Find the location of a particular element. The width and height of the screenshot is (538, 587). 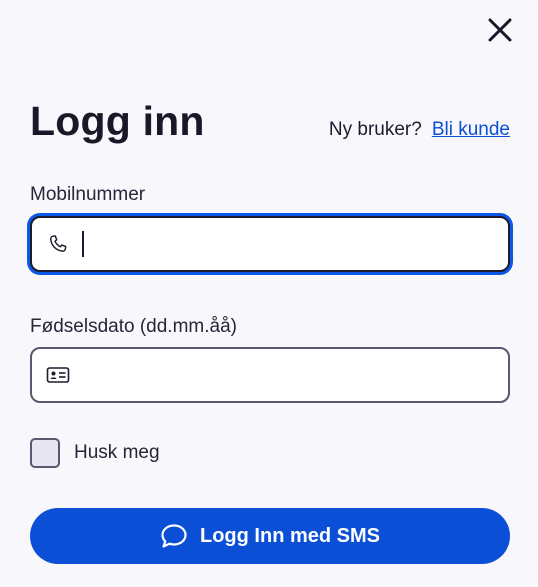

chat-bubble-icon is located at coordinates (174, 536).